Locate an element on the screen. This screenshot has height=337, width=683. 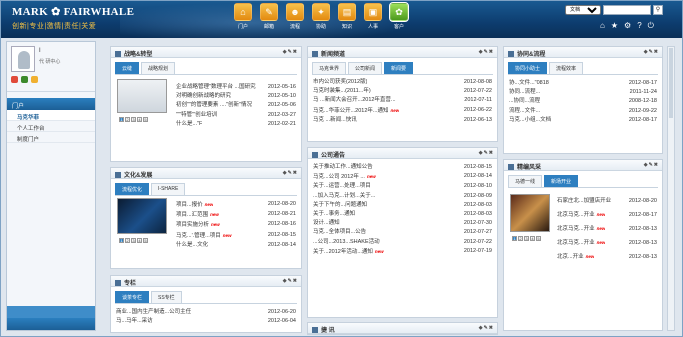
list-item: ...协同...流程 2008-12-18 is located at coordinates (583, 101).